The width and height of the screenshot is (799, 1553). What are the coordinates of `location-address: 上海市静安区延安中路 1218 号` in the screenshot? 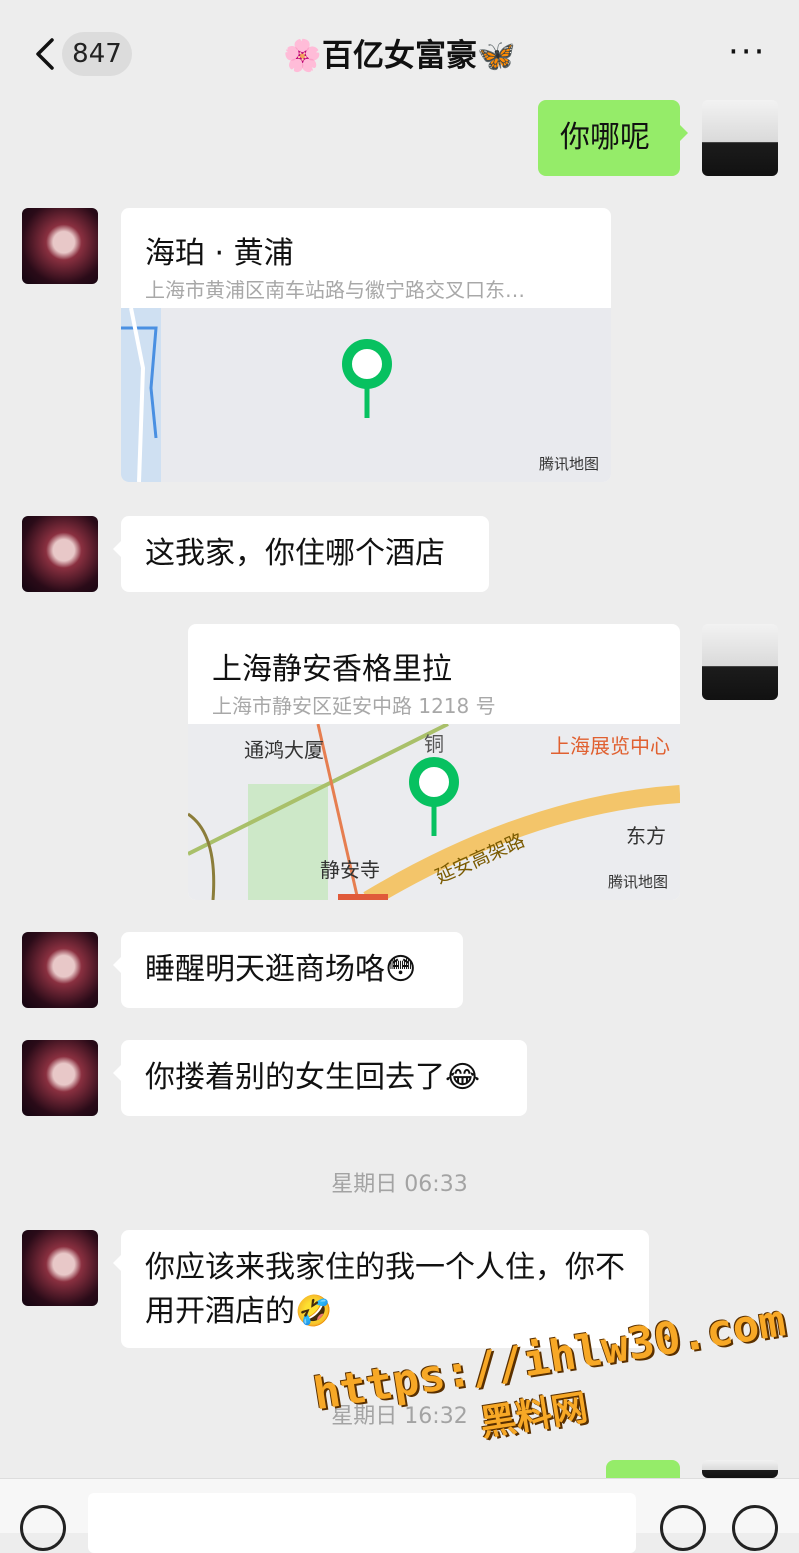 It's located at (354, 706).